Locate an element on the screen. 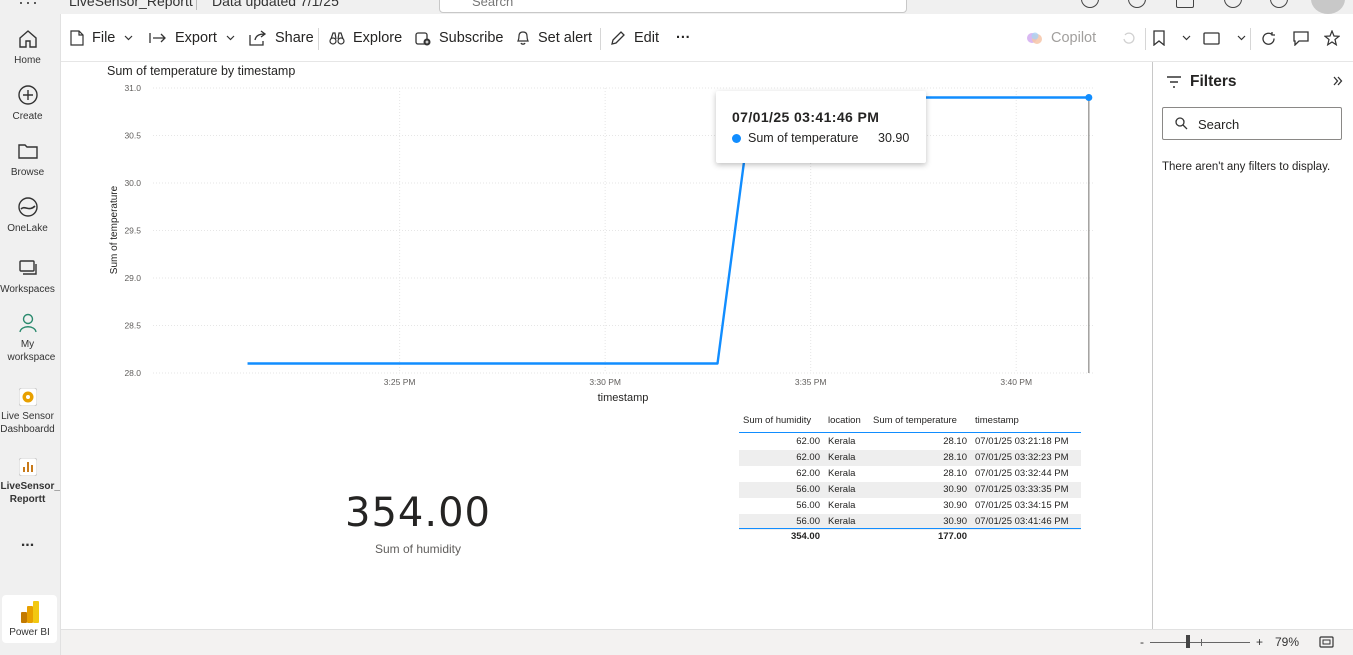 The height and width of the screenshot is (655, 1353). copilot-button: Copilot is located at coordinates (1061, 38).